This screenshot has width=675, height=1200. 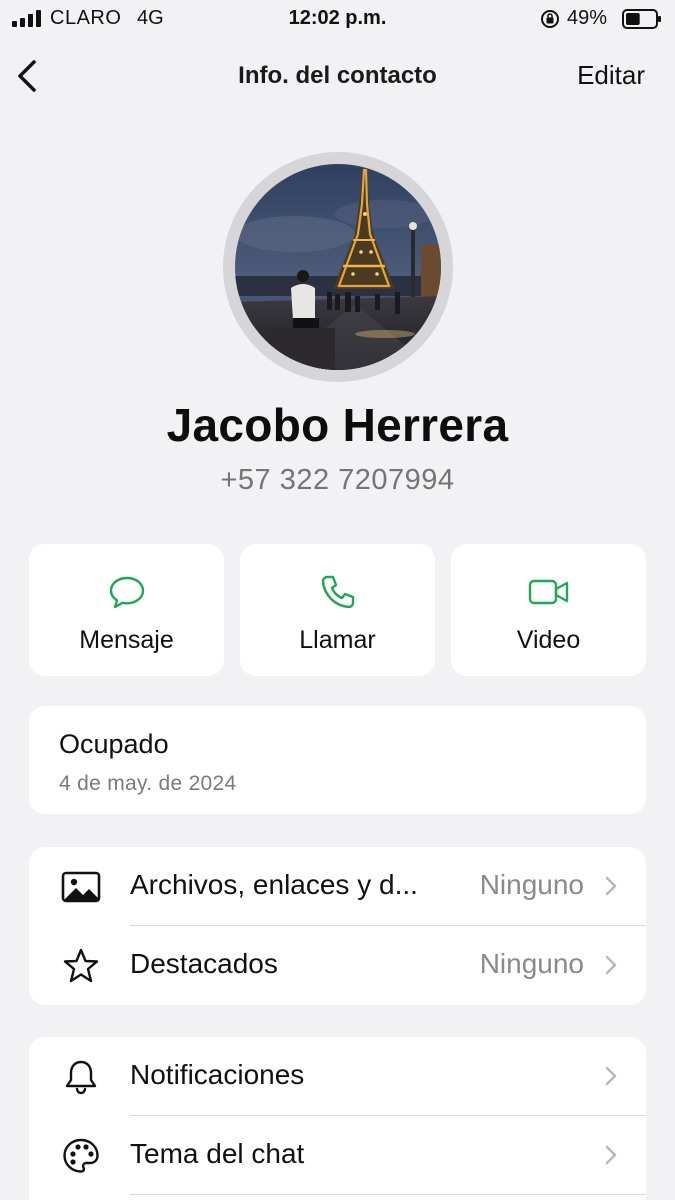 I want to click on page-title: Info. del contacto, so click(x=337, y=75).